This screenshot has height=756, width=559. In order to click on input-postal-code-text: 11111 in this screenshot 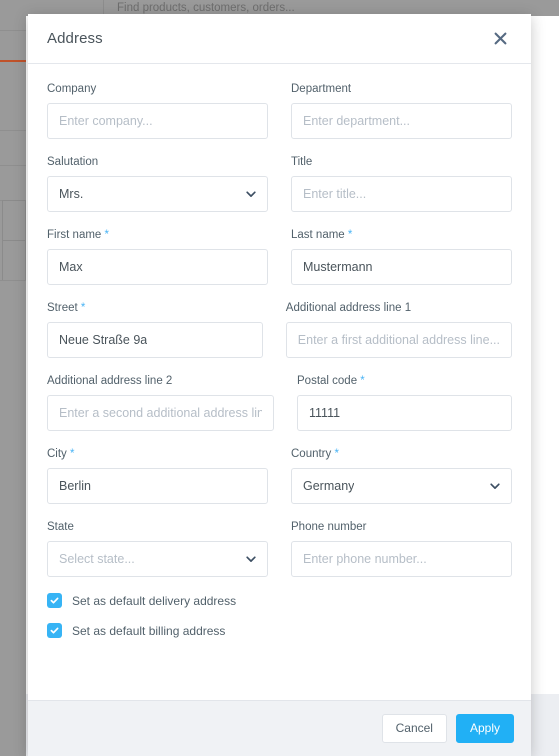, I will do `click(325, 413)`.